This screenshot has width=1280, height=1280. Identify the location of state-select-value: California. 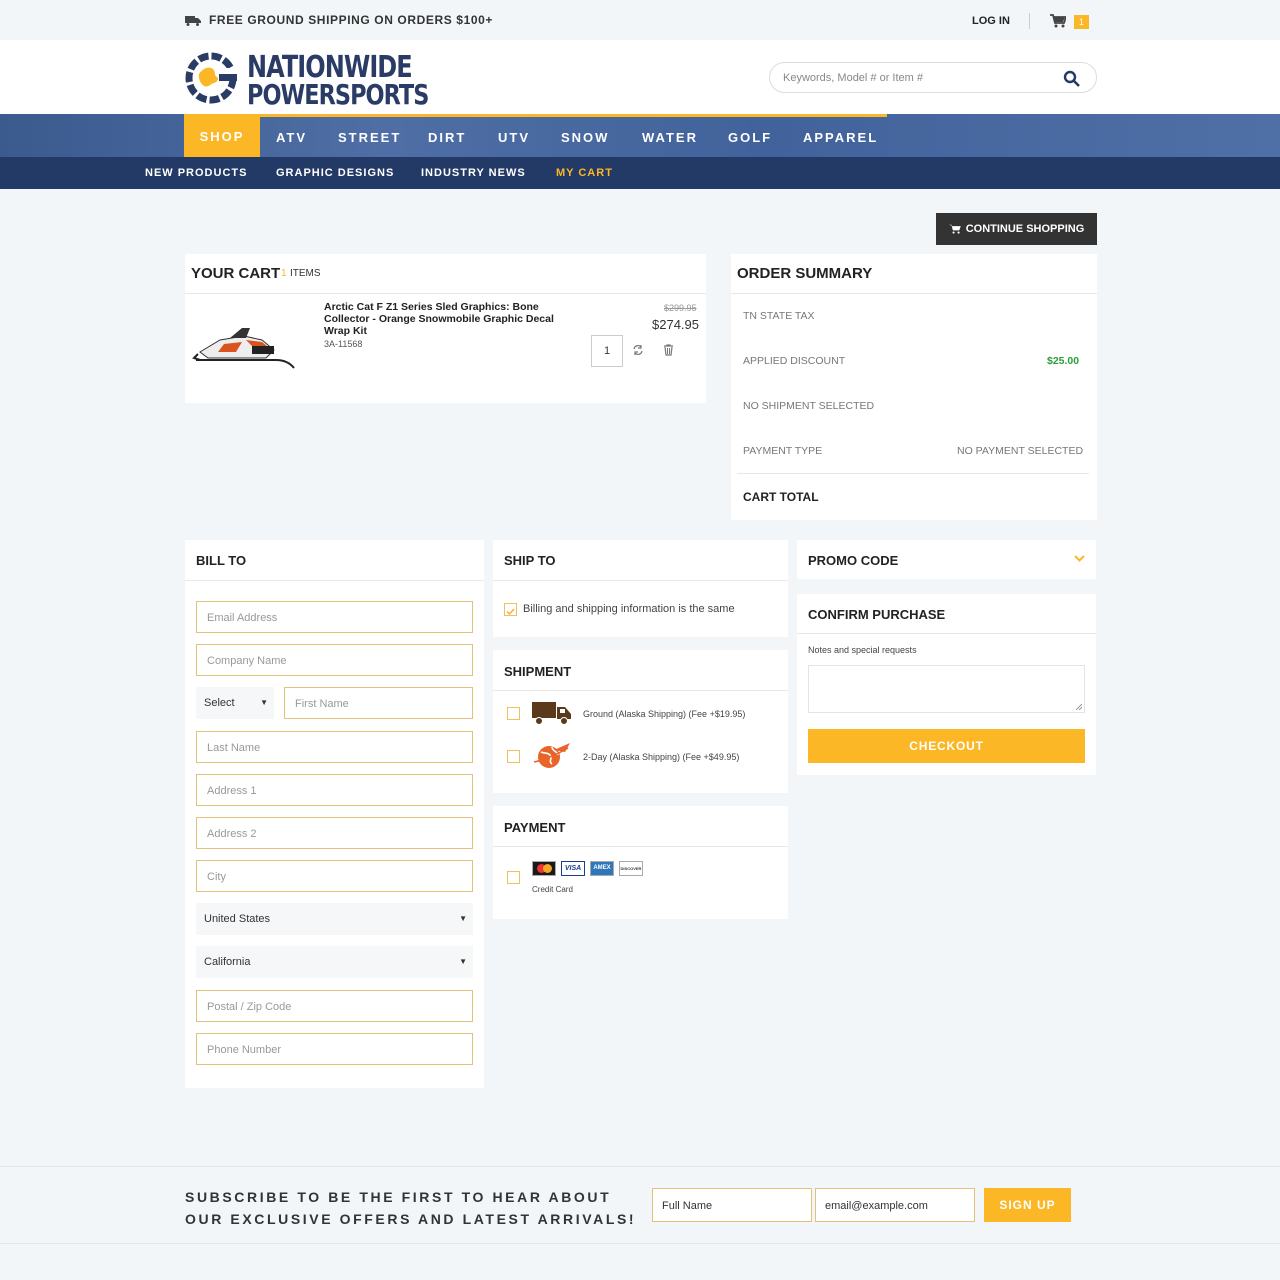
(227, 962).